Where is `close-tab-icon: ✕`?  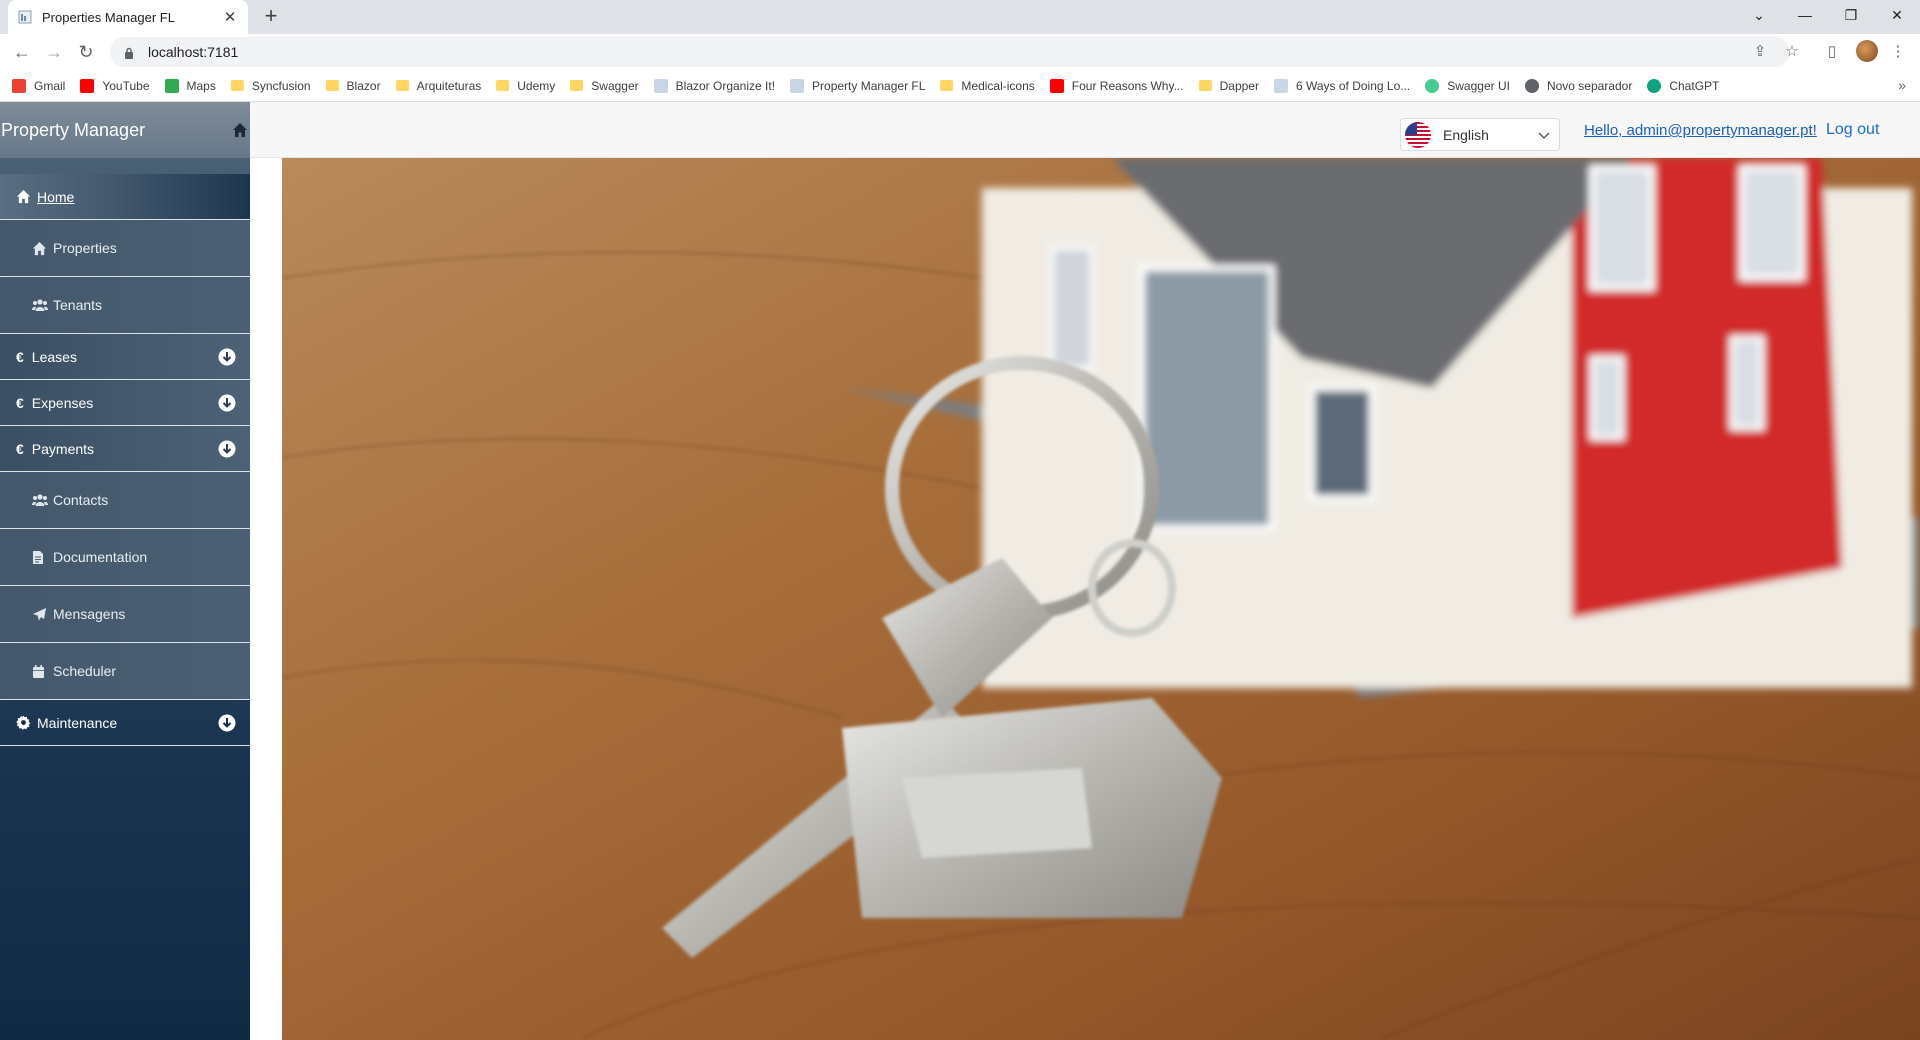
close-tab-icon: ✕ is located at coordinates (230, 17).